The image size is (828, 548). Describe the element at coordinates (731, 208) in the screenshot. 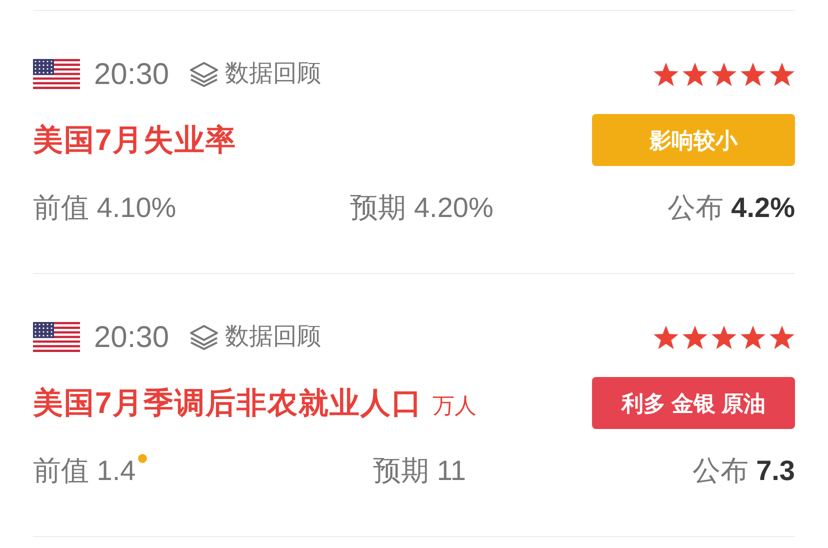

I see `actual-value: 公布 4.2%` at that location.